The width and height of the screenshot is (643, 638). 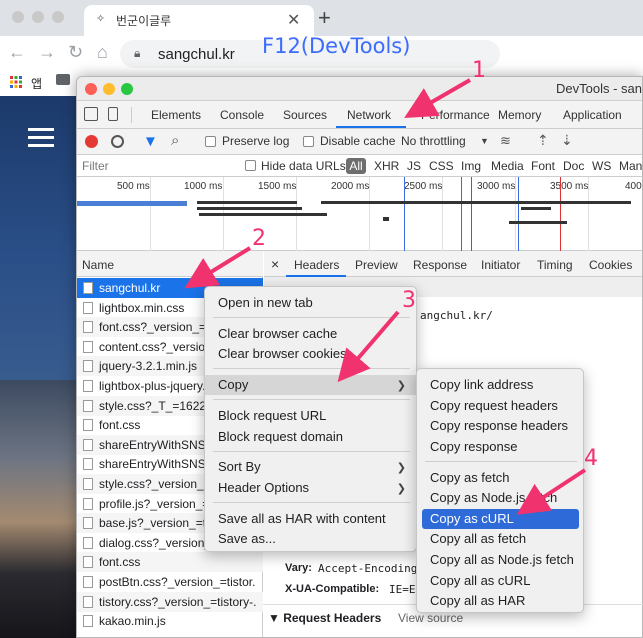 What do you see at coordinates (573, 166) in the screenshot?
I see `filter-doc: Doc` at bounding box center [573, 166].